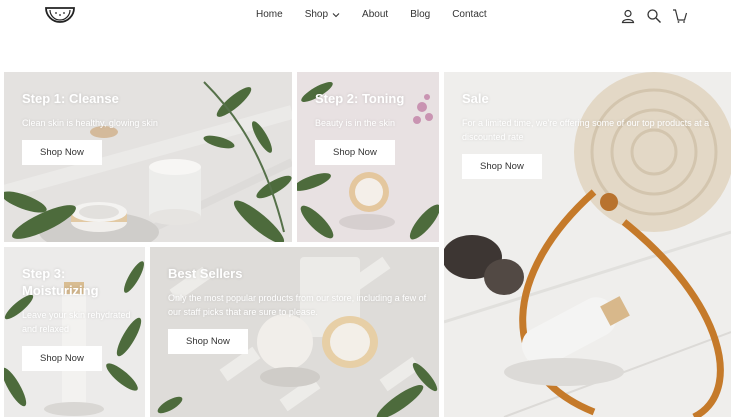 The width and height of the screenshot is (735, 418). I want to click on nav-shop: Shop, so click(322, 14).